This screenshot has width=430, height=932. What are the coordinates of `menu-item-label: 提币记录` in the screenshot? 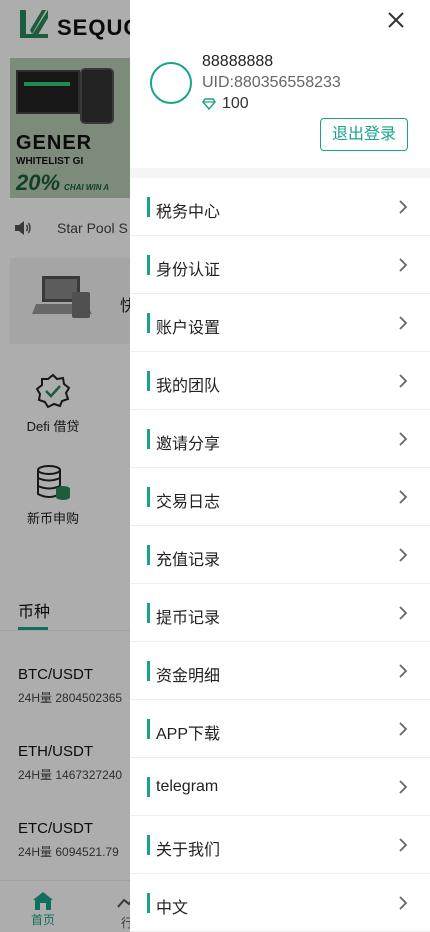 It's located at (188, 618).